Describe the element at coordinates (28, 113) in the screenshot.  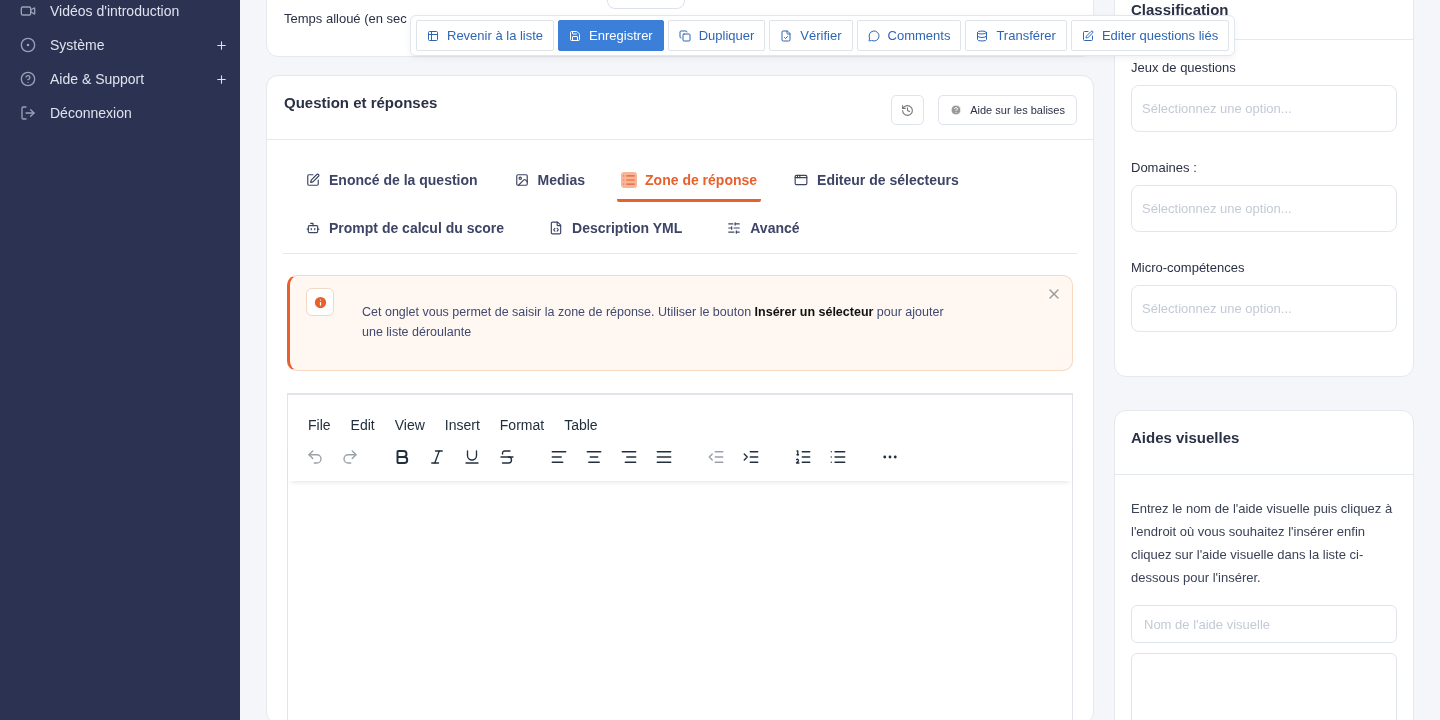
I see `logout-icon` at that location.